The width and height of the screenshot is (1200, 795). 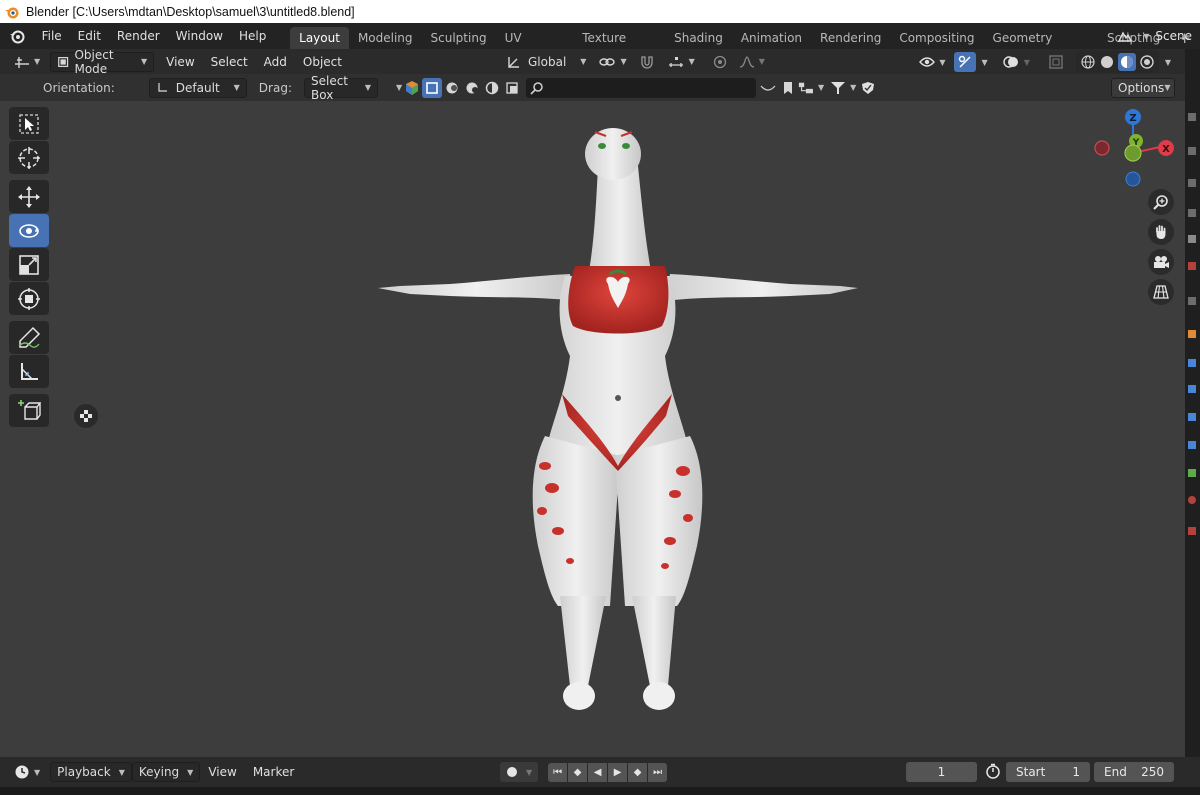 I want to click on menu-help: Help, so click(x=252, y=36).